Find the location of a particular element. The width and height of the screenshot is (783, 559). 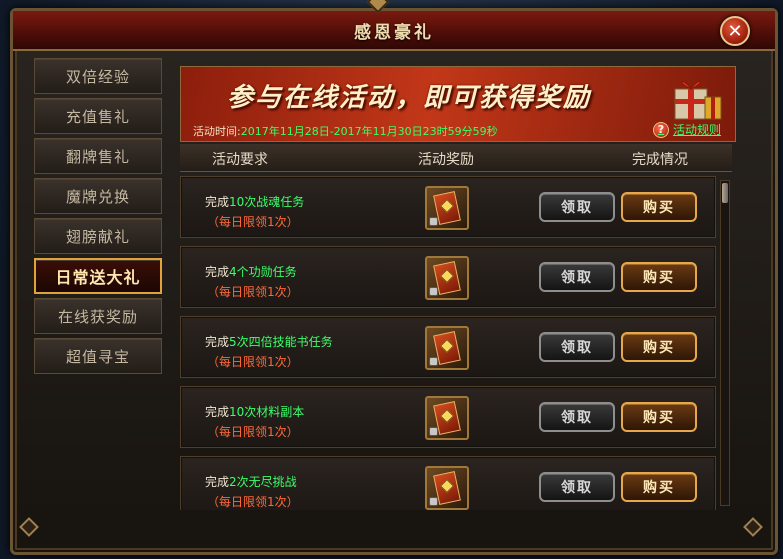

header-status: 完成情况 is located at coordinates (660, 160).